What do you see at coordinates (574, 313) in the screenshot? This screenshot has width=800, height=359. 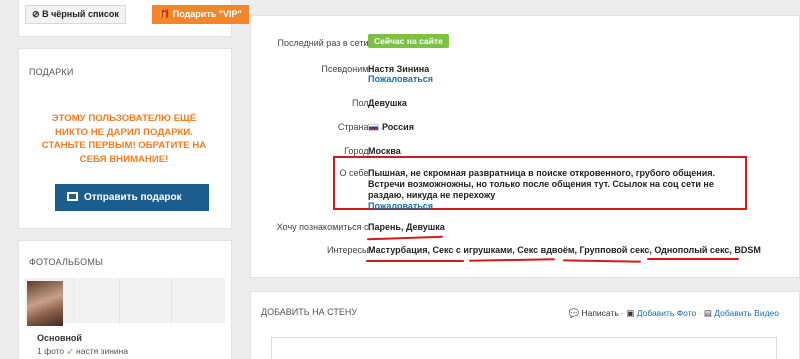 I see `chat-icon: 💬` at bounding box center [574, 313].